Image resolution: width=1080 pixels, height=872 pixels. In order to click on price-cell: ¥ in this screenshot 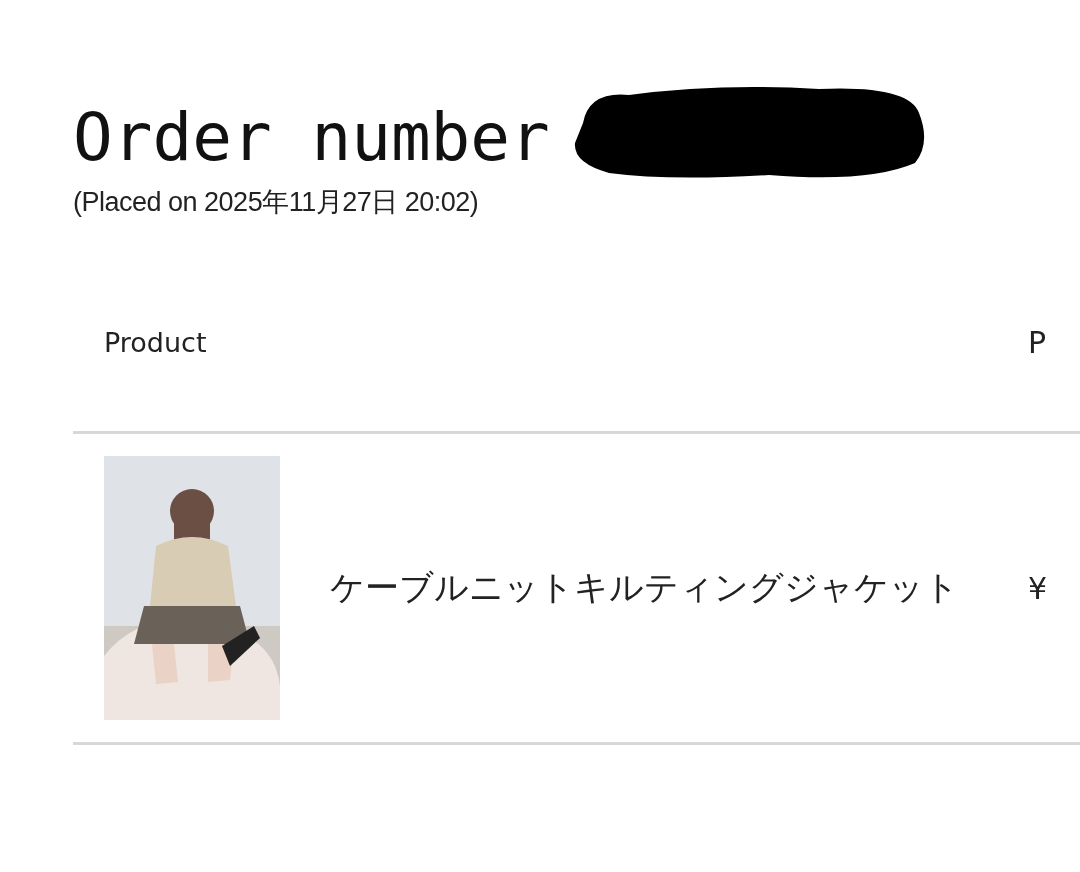, I will do `click(1038, 588)`.